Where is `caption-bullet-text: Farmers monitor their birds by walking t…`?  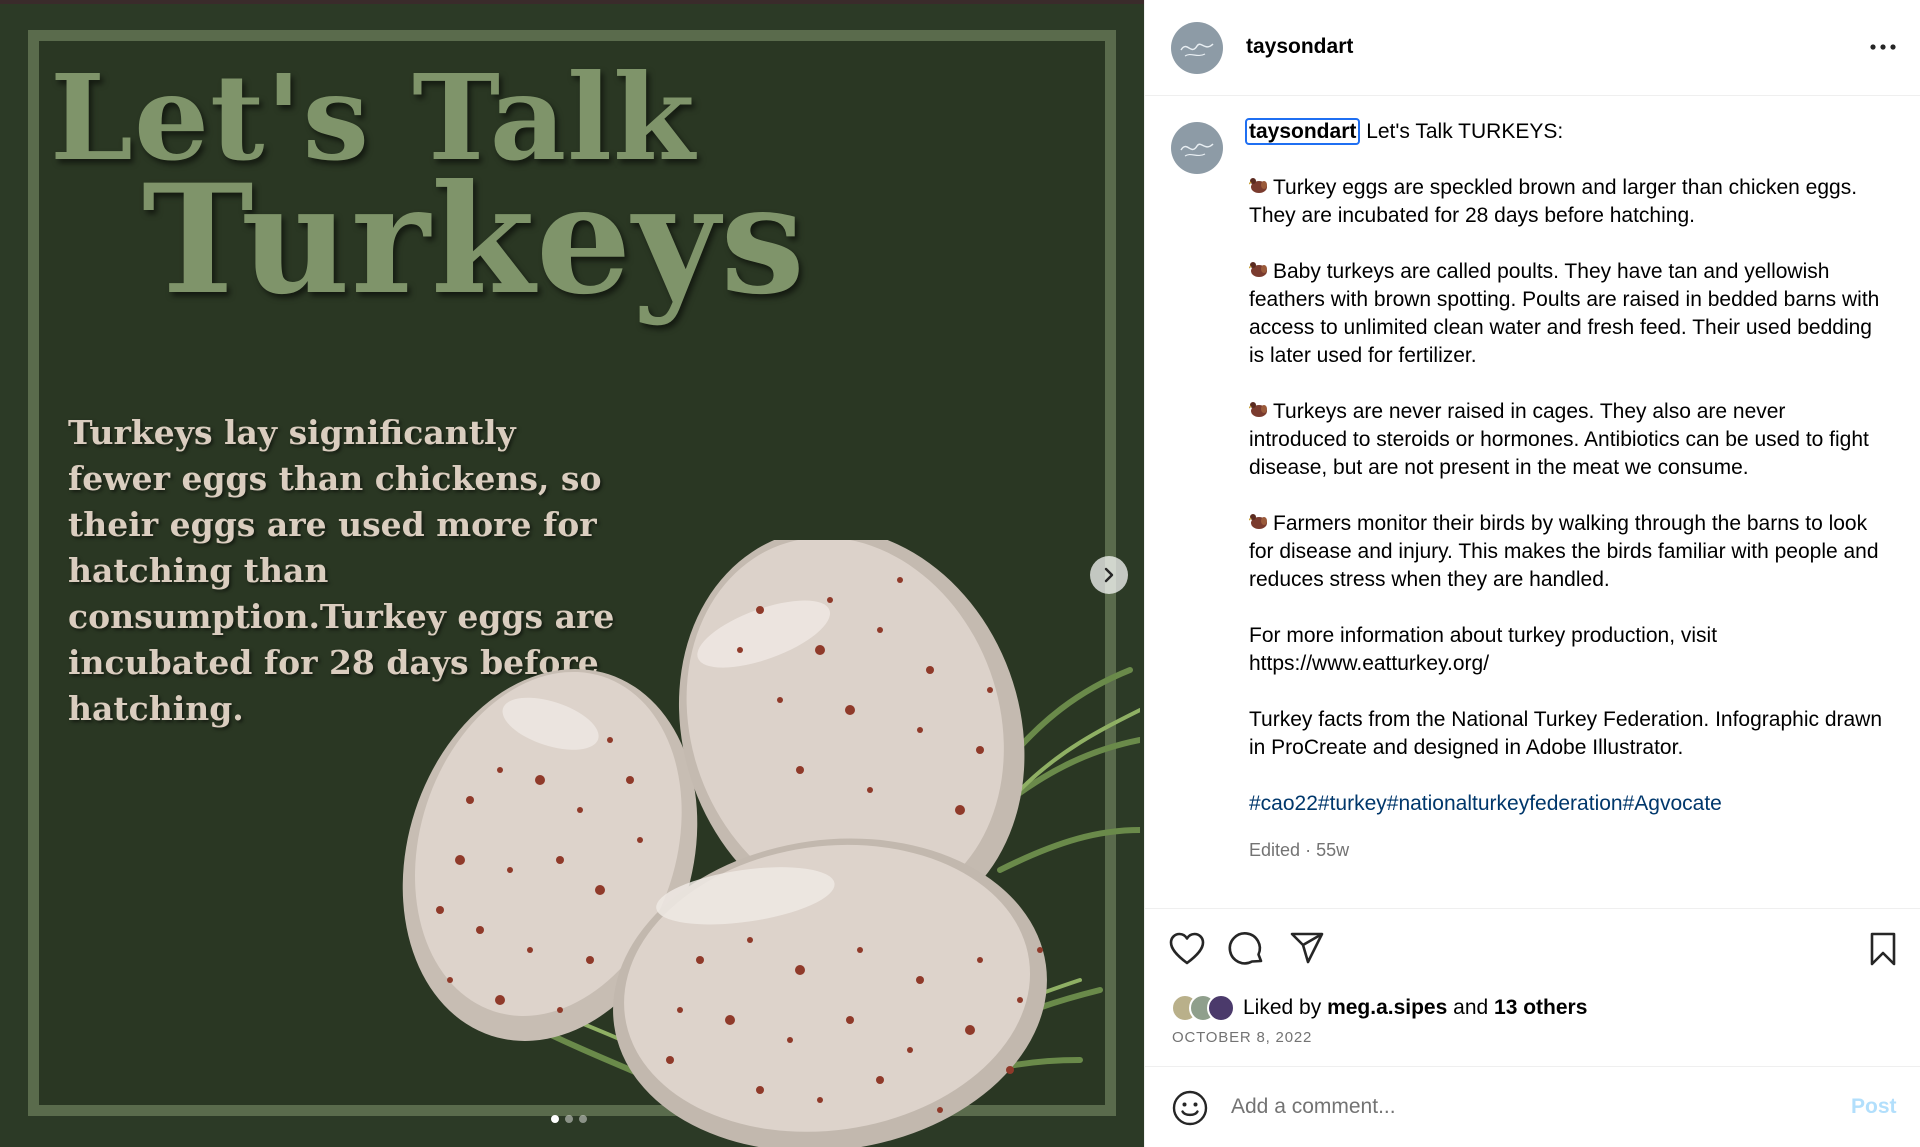 caption-bullet-text: Farmers monitor their birds by walking t… is located at coordinates (1564, 551).